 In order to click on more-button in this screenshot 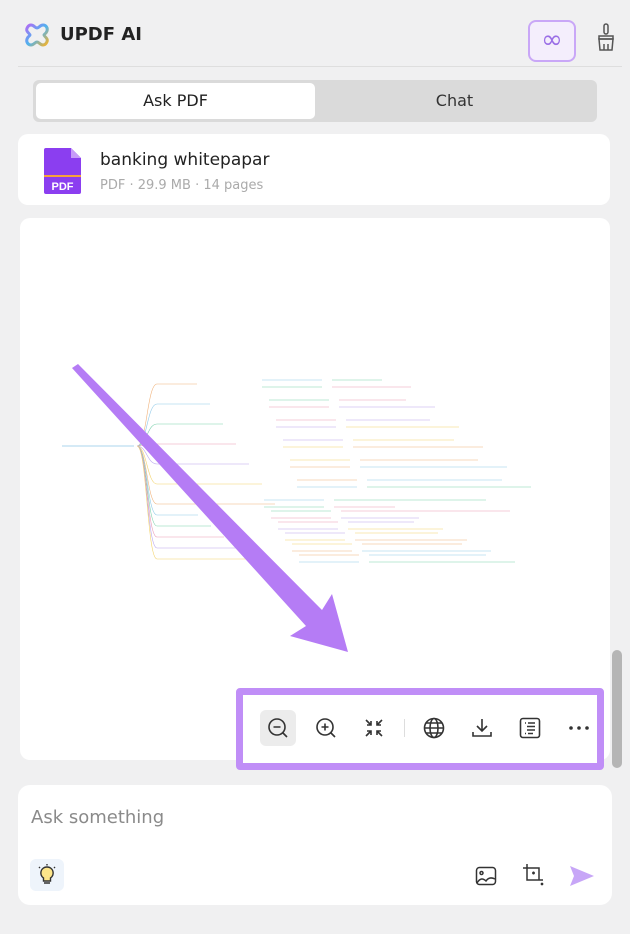, I will do `click(579, 728)`.